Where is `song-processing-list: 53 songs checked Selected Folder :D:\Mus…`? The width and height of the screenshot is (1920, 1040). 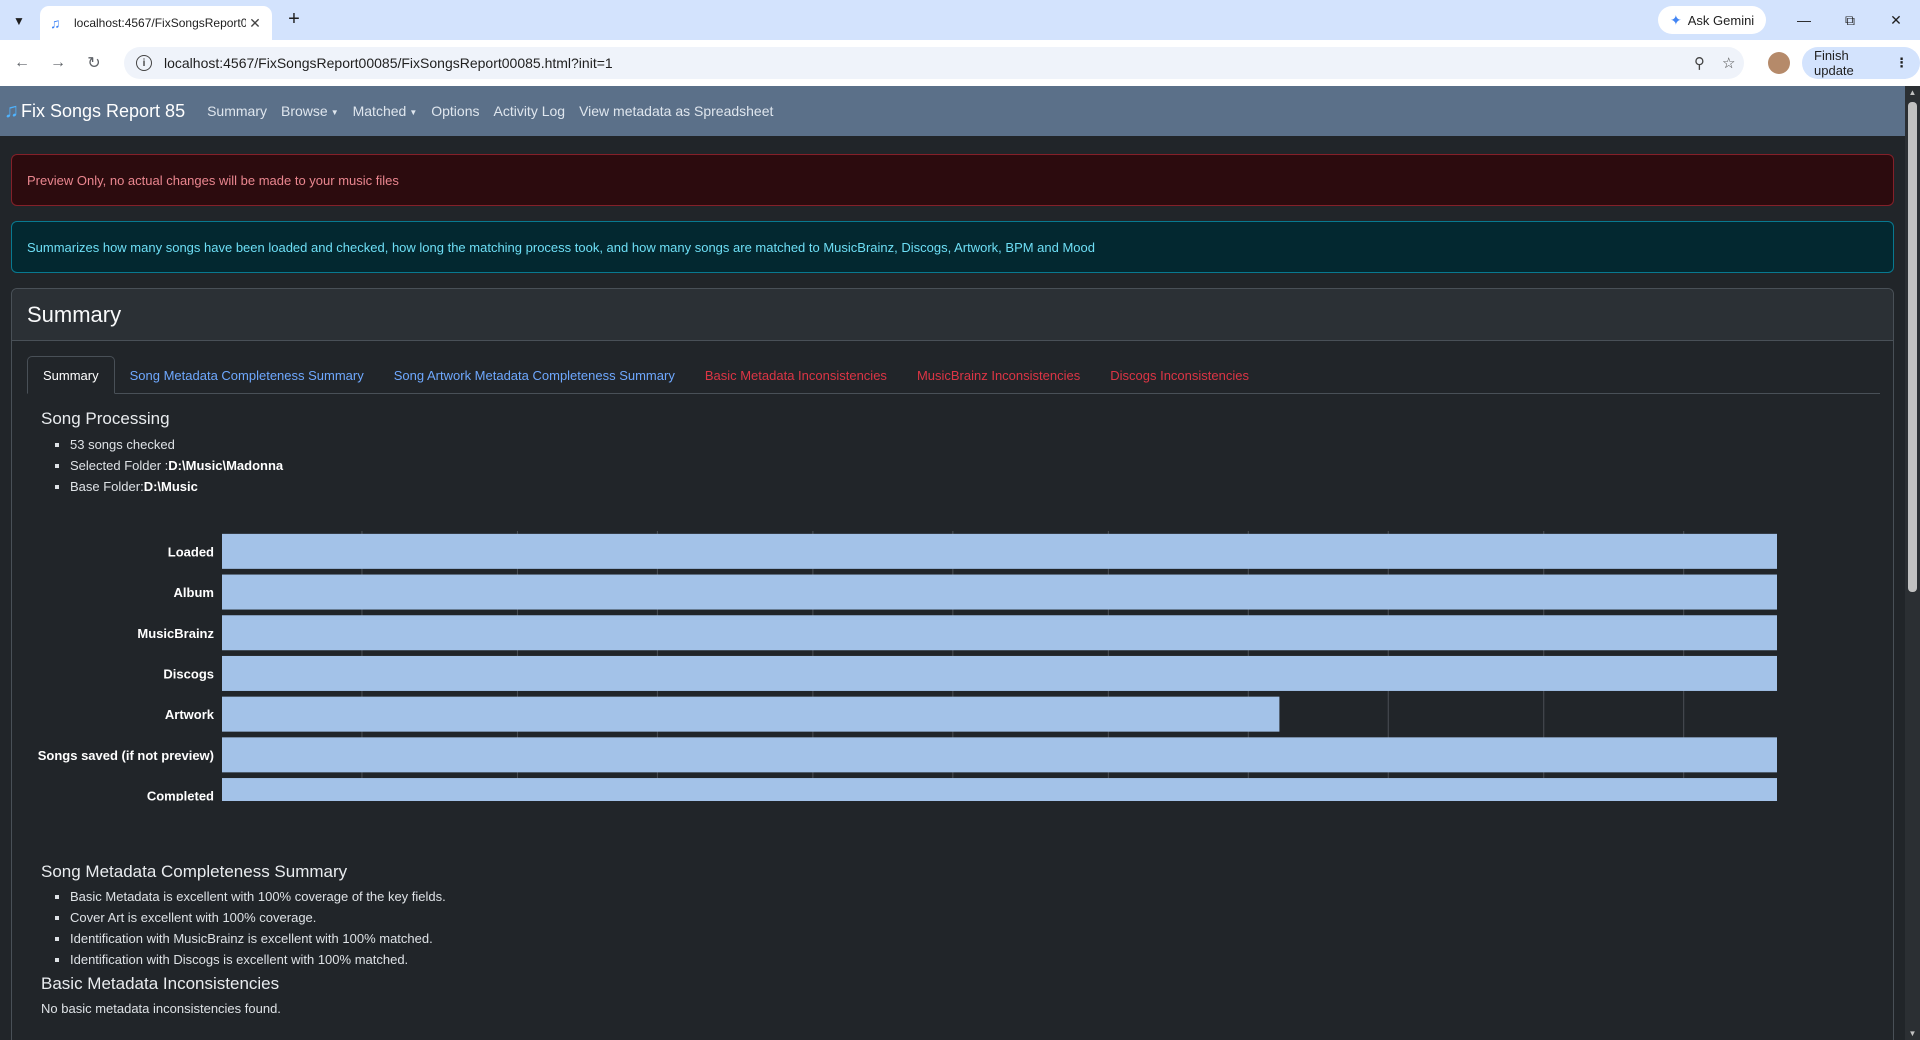 song-processing-list: 53 songs checked Selected Folder :D:\Mus… is located at coordinates (176, 465).